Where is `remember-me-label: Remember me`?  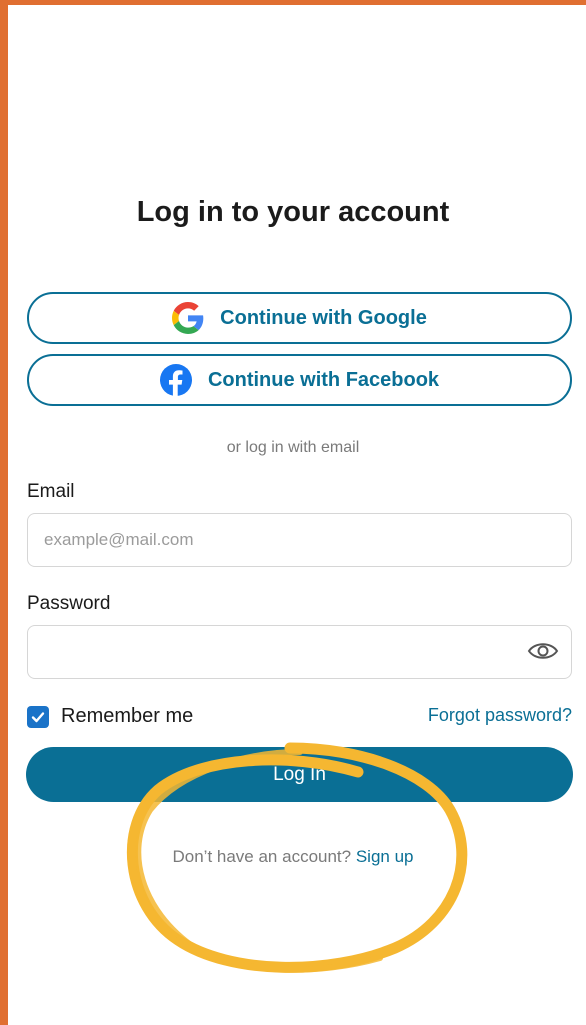 remember-me-label: Remember me is located at coordinates (127, 716).